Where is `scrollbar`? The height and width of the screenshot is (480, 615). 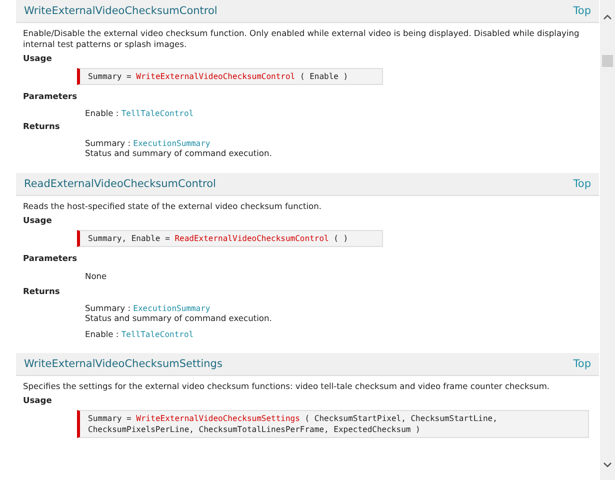
scrollbar is located at coordinates (607, 240).